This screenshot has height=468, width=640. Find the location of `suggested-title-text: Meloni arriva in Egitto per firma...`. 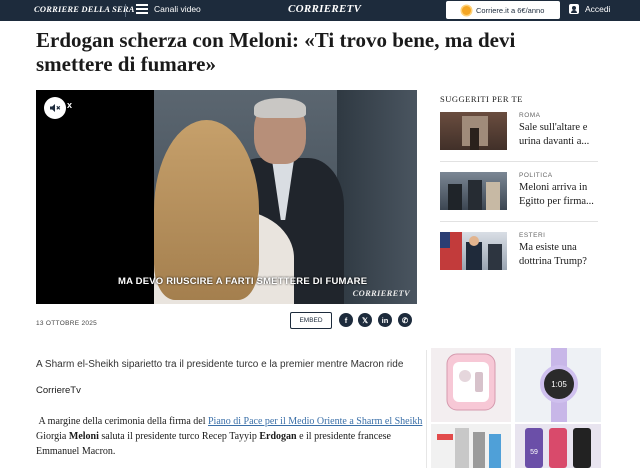

suggested-title-text: Meloni arriva in Egitto per firma... is located at coordinates (556, 194).